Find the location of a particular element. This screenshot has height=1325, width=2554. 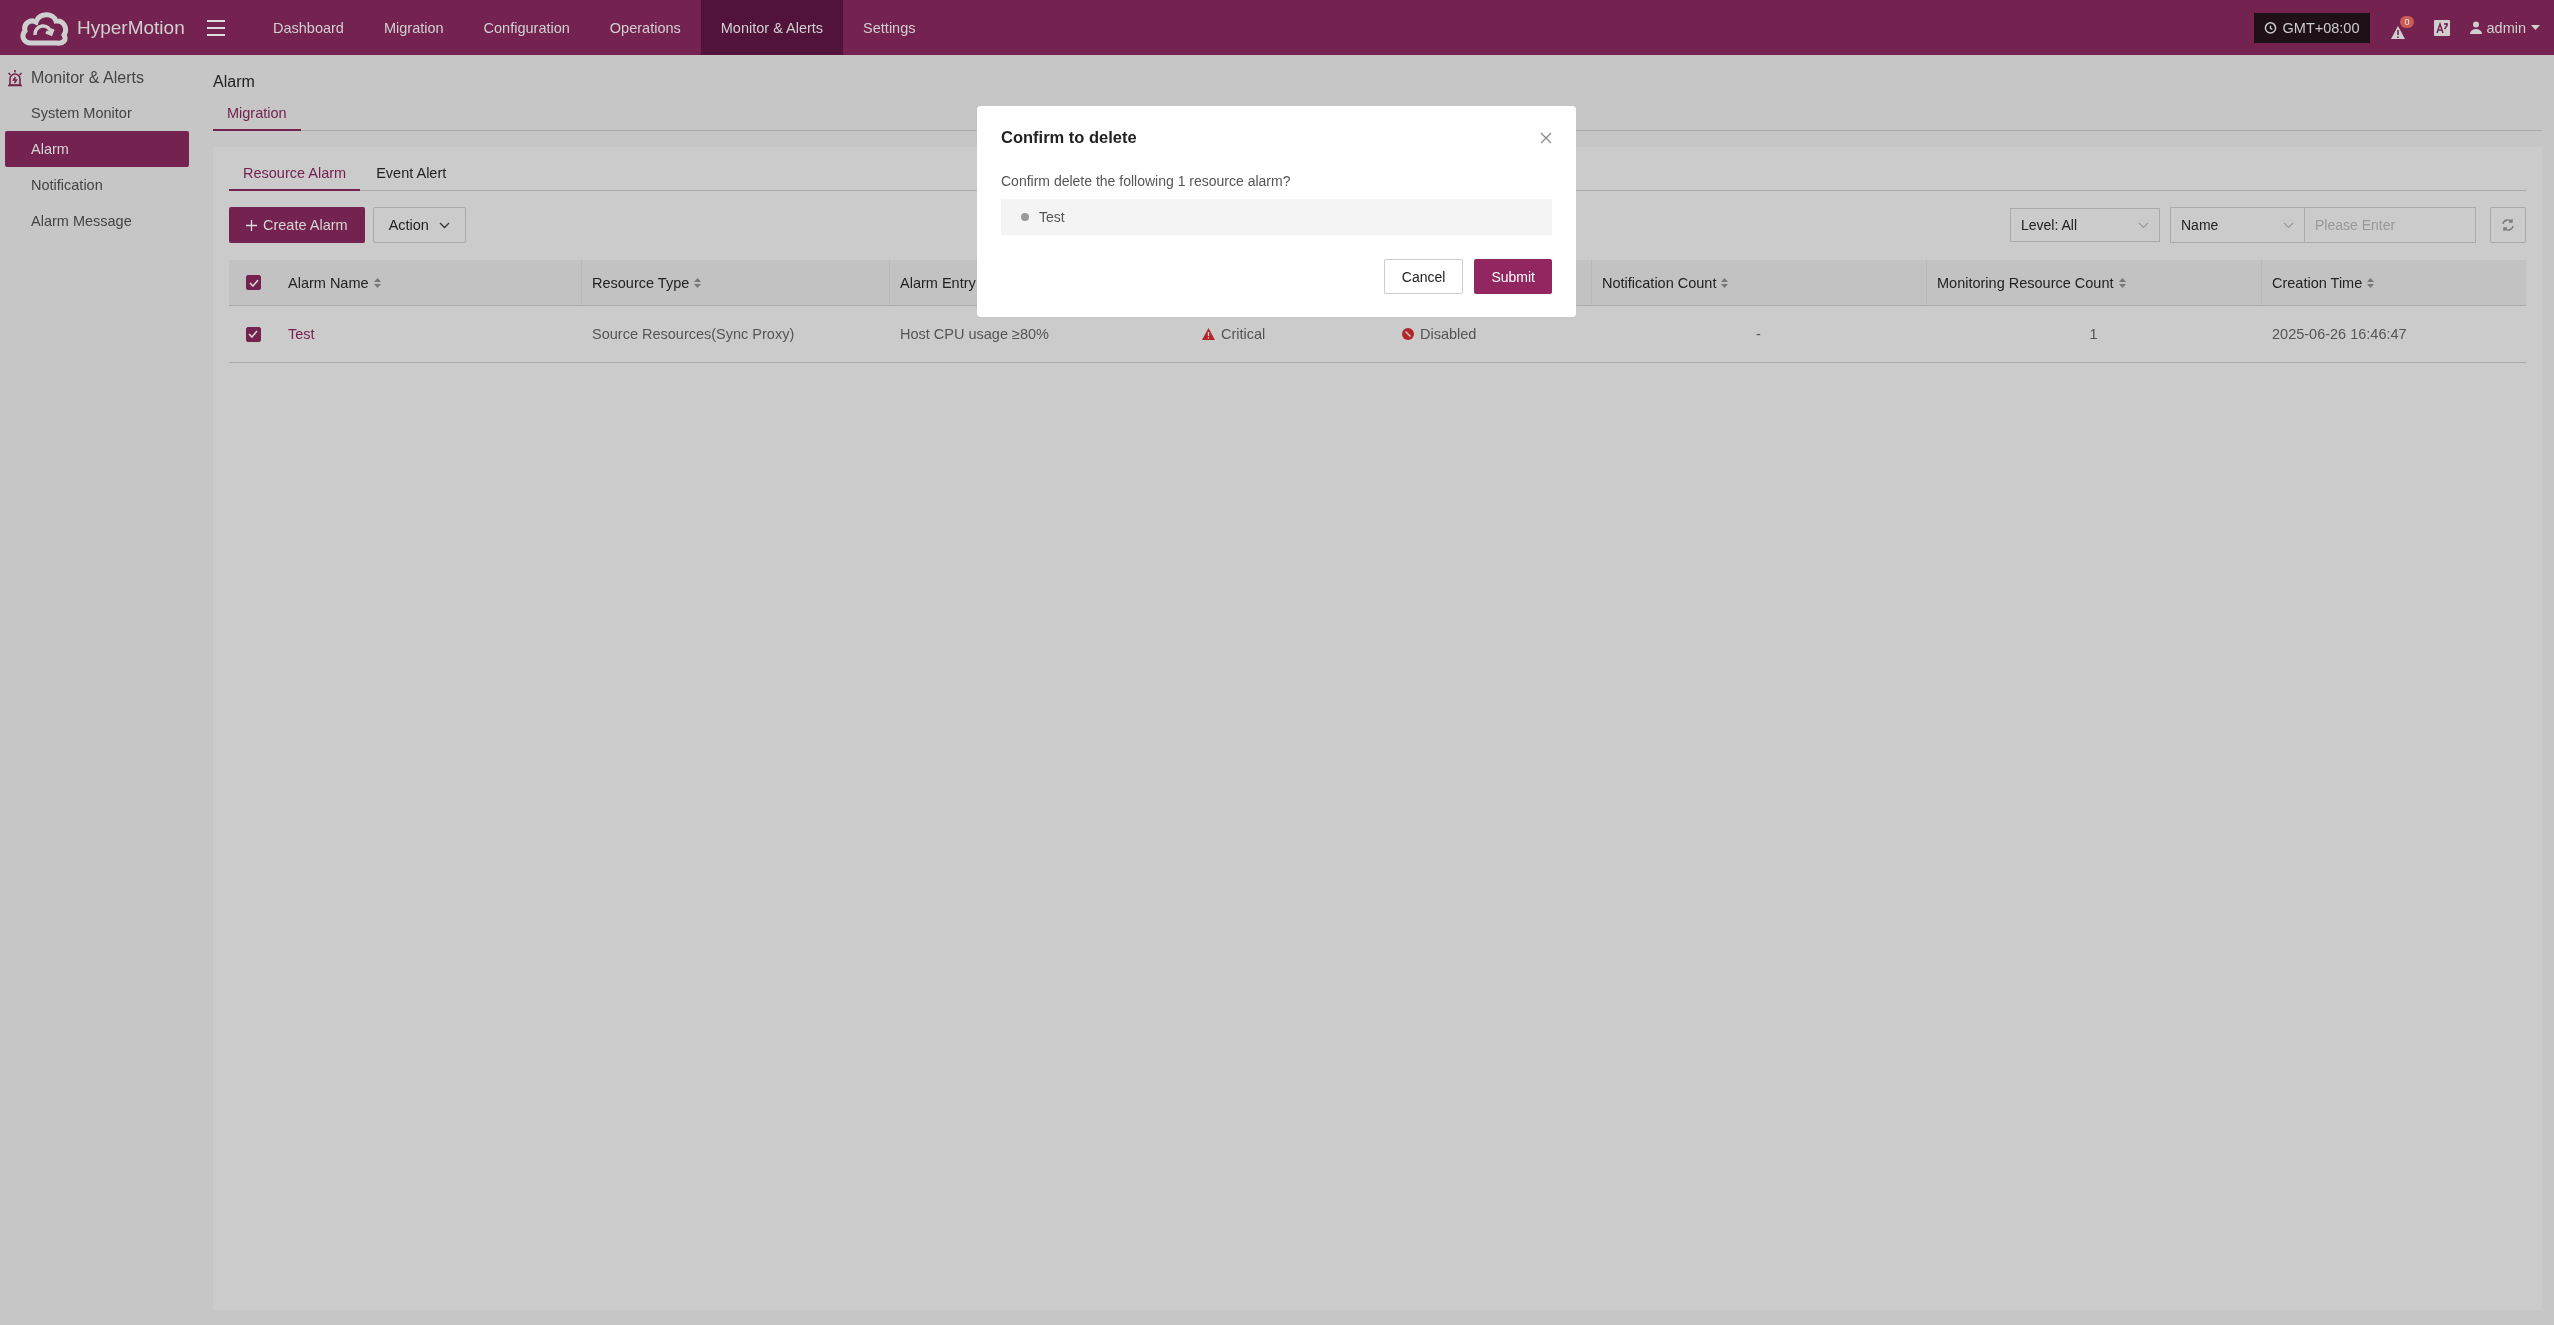

user-name: admin is located at coordinates (2506, 27).